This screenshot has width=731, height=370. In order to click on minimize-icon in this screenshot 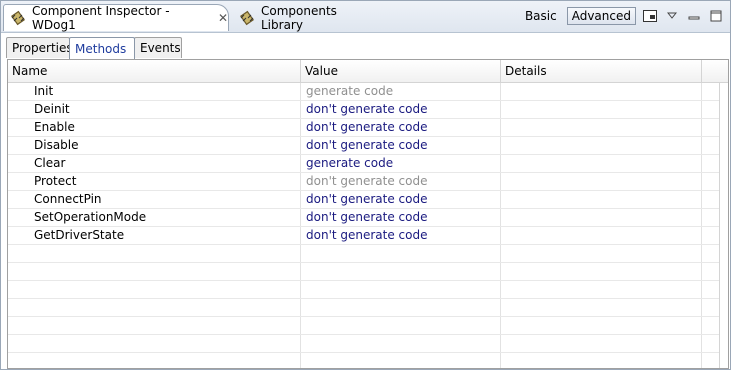, I will do `click(694, 16)`.